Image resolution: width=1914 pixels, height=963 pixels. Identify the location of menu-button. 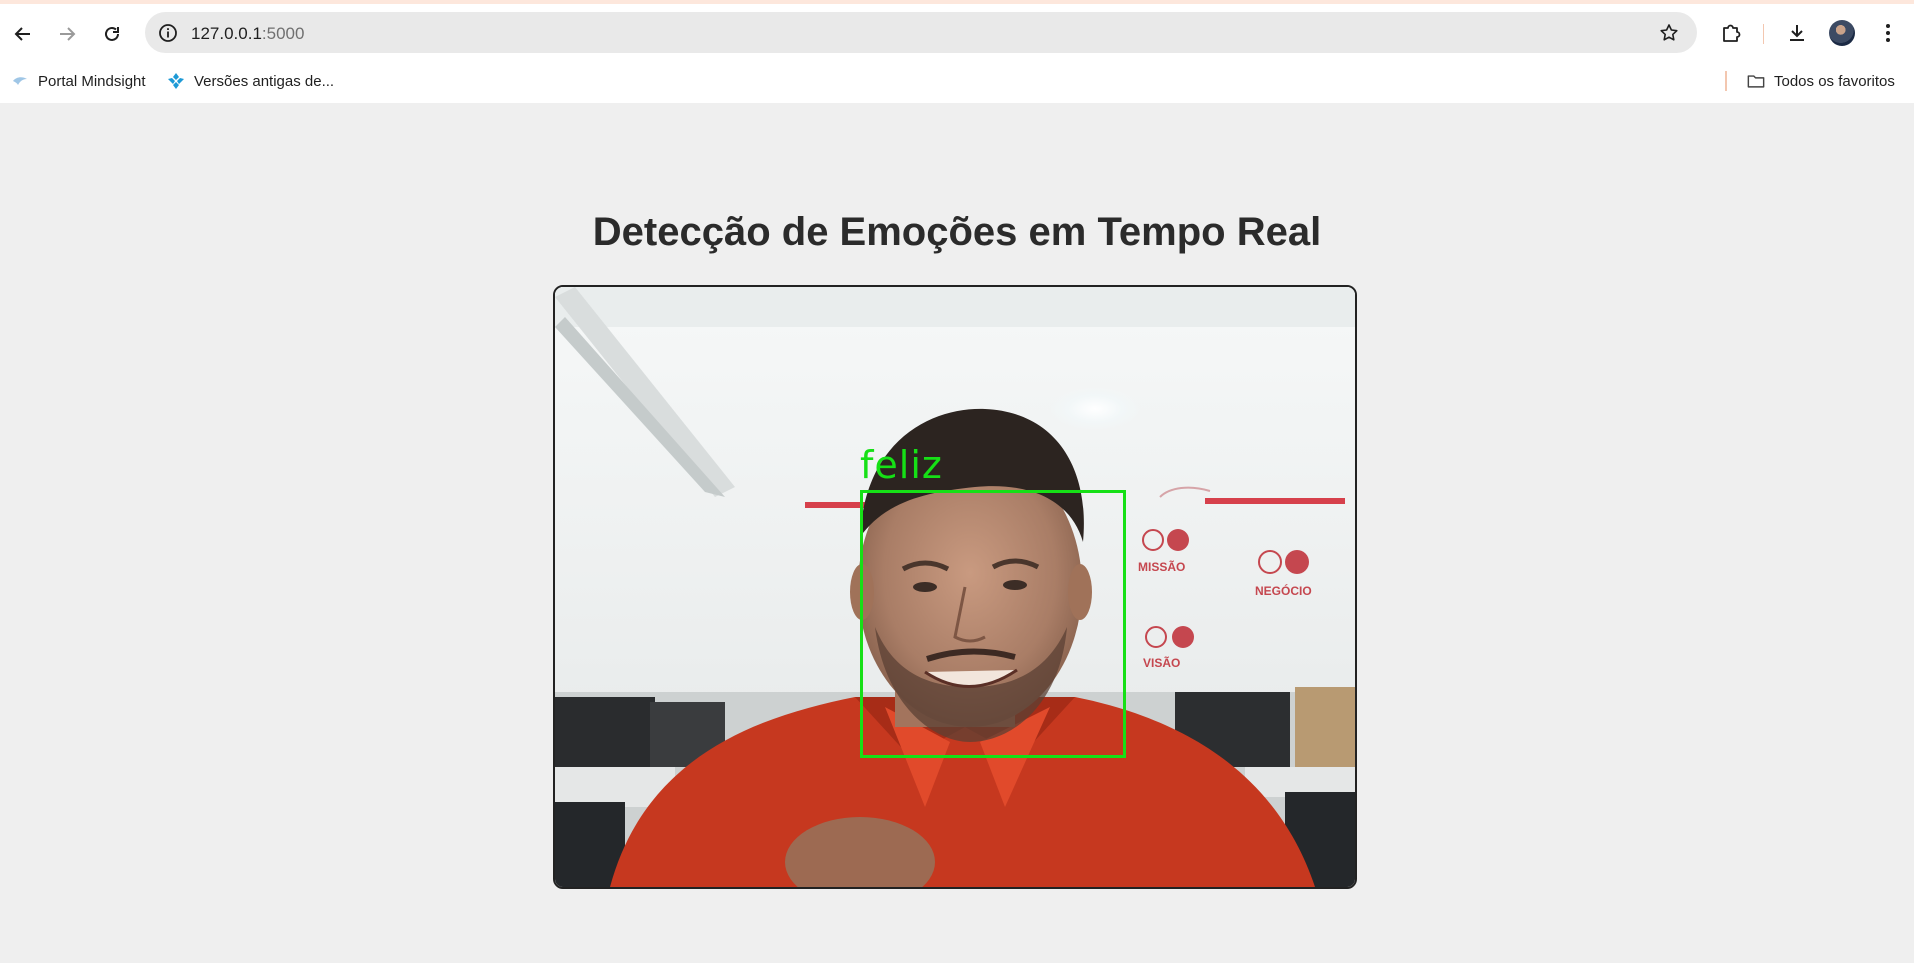
(1888, 33).